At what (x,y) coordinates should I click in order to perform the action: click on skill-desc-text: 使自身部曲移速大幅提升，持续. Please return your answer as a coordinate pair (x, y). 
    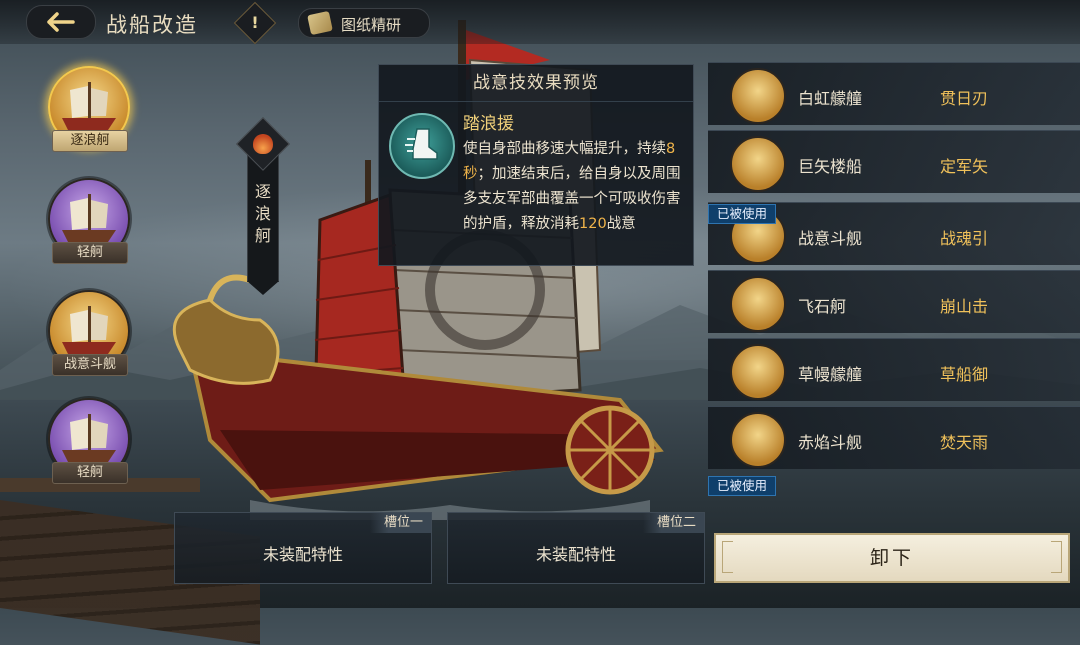
    Looking at the image, I should click on (564, 149).